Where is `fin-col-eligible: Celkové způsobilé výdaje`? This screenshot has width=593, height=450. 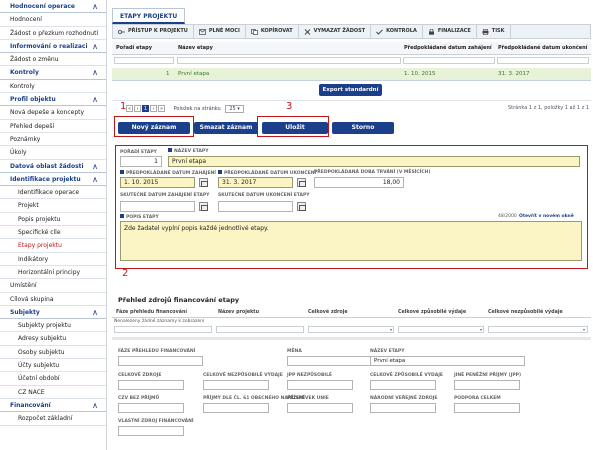
fin-col-eligible: Celkové způsobilé výdaje is located at coordinates (432, 312).